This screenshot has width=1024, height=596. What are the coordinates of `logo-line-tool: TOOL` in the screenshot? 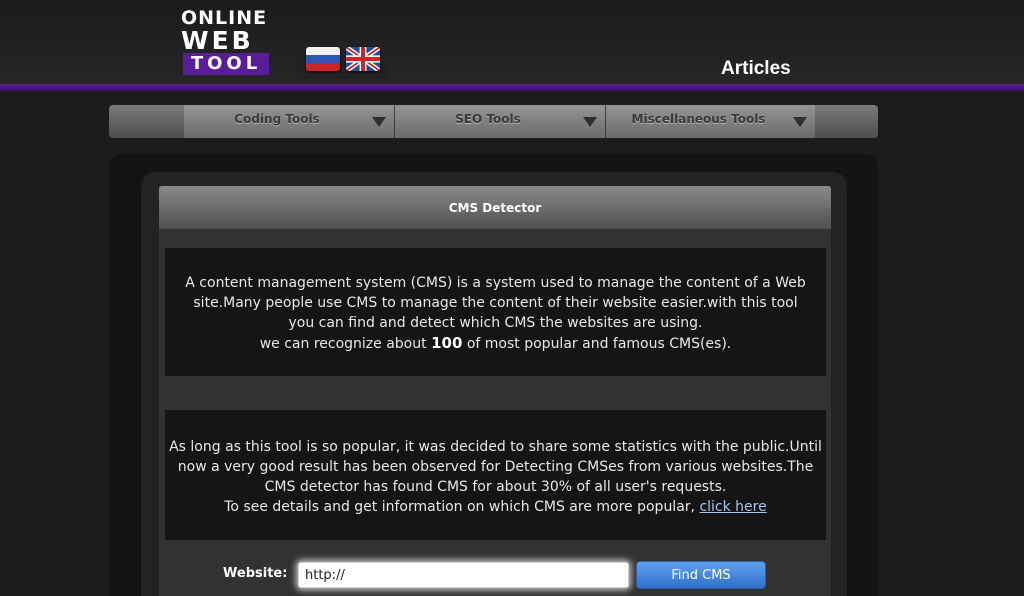 It's located at (226, 64).